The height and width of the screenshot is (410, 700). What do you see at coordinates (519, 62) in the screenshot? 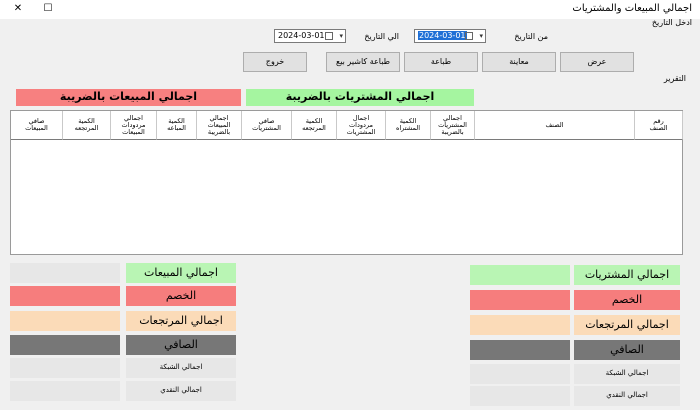
I see `preview-button: معاينة` at bounding box center [519, 62].